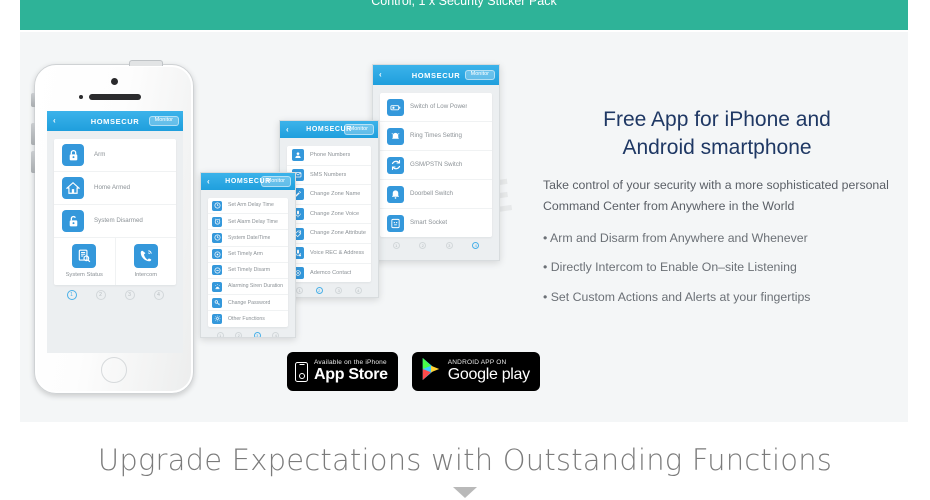 This screenshot has height=500, width=930. Describe the element at coordinates (217, 254) in the screenshot. I see `timer-icon` at that location.